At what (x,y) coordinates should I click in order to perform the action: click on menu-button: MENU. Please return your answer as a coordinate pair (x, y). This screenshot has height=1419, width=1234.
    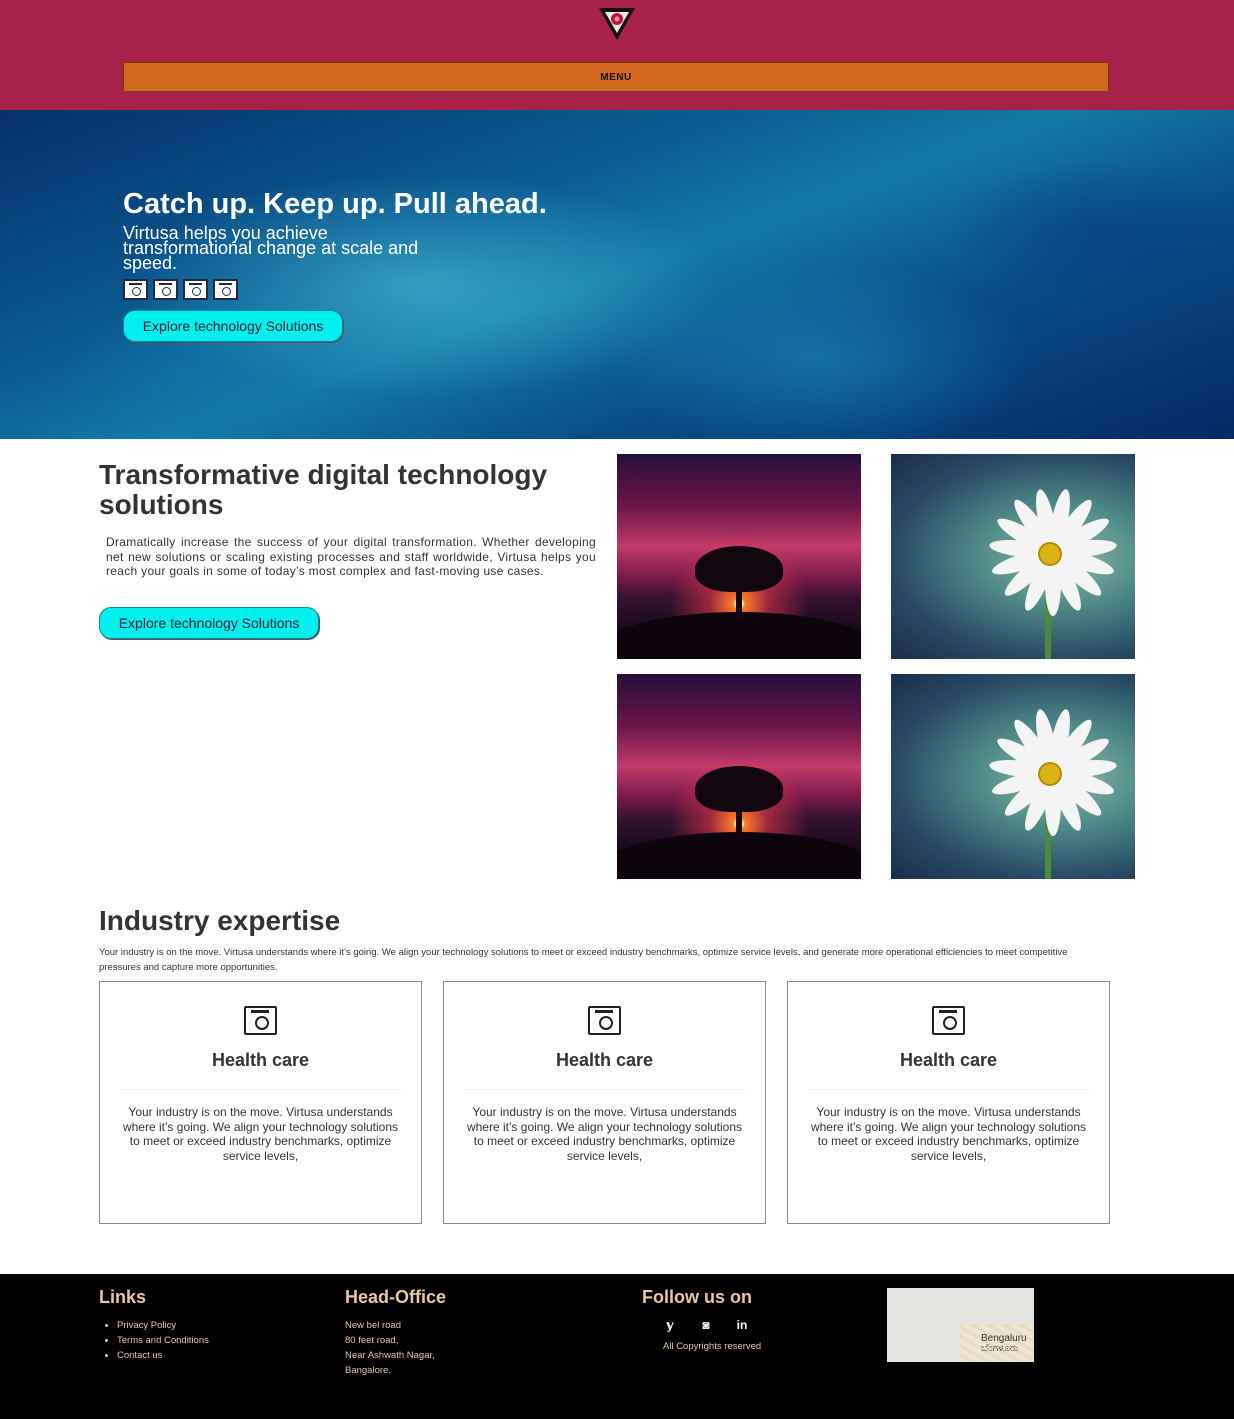
    Looking at the image, I should click on (616, 77).